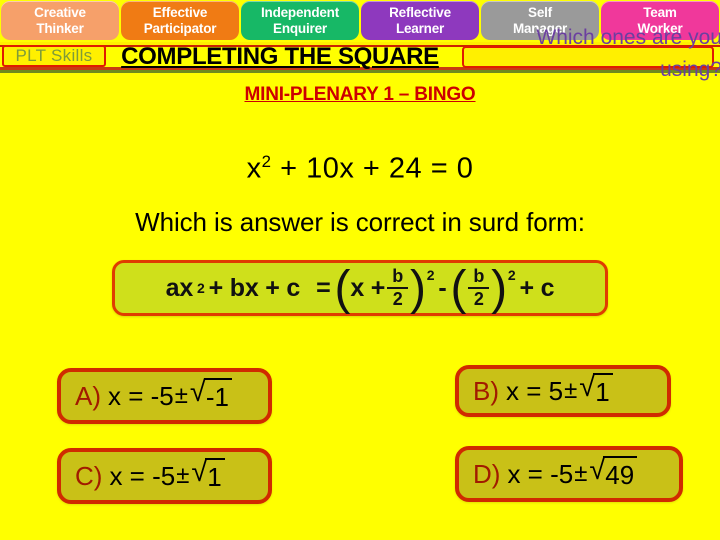 Image resolution: width=720 pixels, height=540 pixels. What do you see at coordinates (254, 168) in the screenshot?
I see `equation-base: x` at bounding box center [254, 168].